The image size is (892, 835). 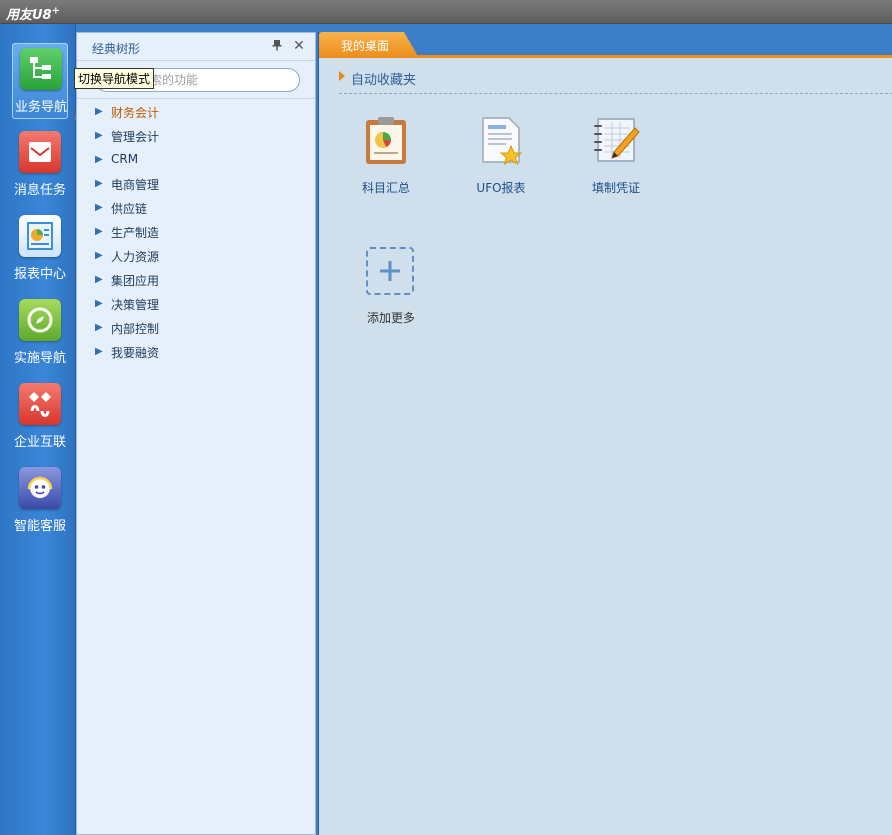 What do you see at coordinates (385, 188) in the screenshot?
I see `shortcut-label: 科目汇总` at bounding box center [385, 188].